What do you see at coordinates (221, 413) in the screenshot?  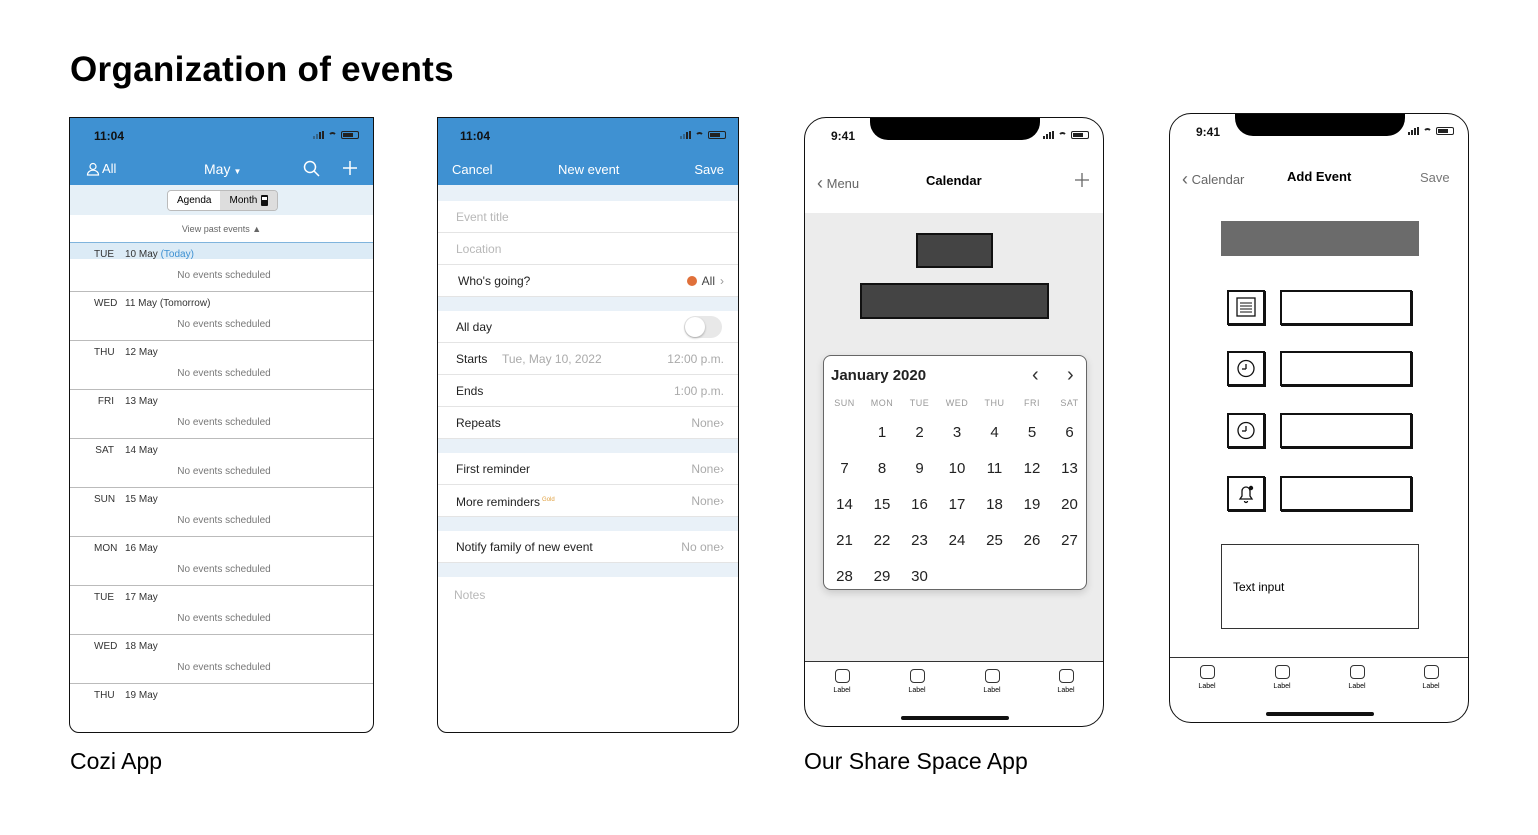 I see `day-row: FRI 13 May No events scheduled` at bounding box center [221, 413].